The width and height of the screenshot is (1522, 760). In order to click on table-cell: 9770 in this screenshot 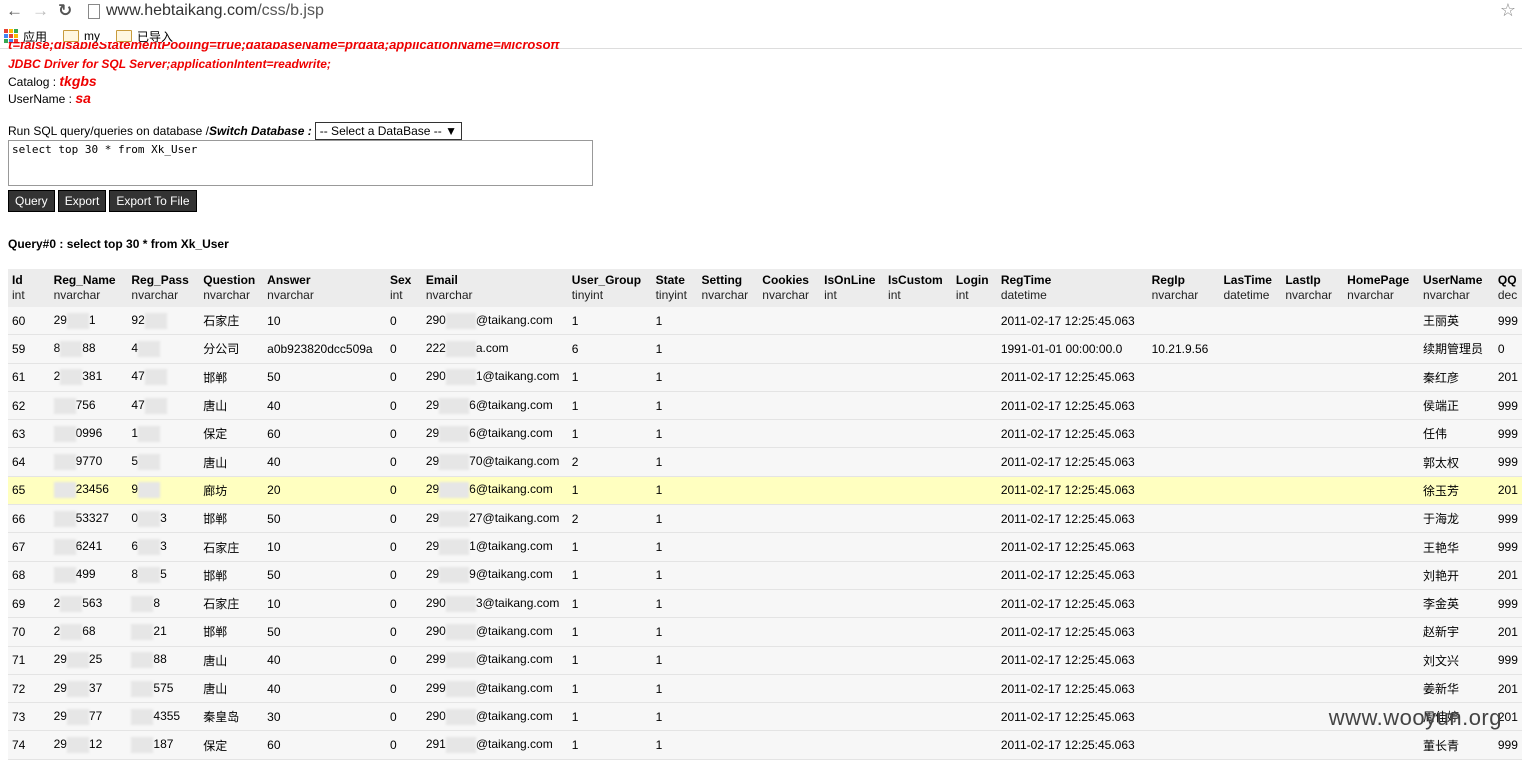, I will do `click(88, 462)`.